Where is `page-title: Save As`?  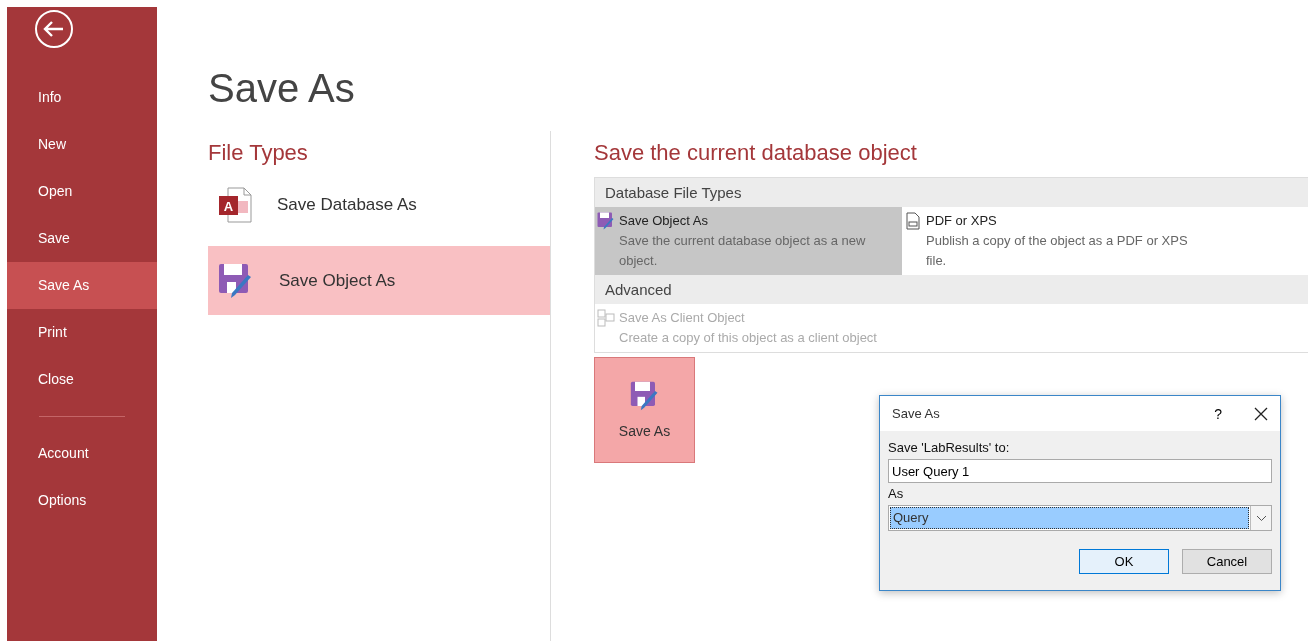
page-title: Save As is located at coordinates (282, 88).